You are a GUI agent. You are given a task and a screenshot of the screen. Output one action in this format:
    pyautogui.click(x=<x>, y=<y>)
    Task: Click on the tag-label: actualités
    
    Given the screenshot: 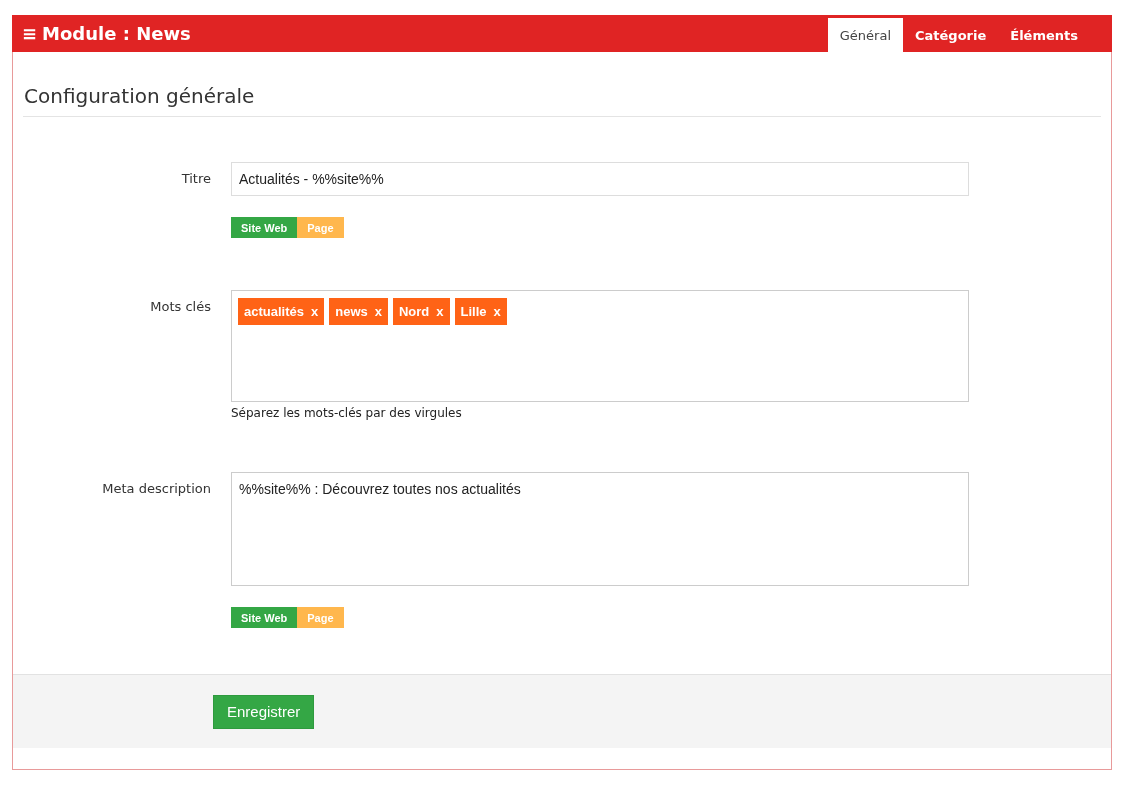 What is the action you would take?
    pyautogui.click(x=274, y=311)
    